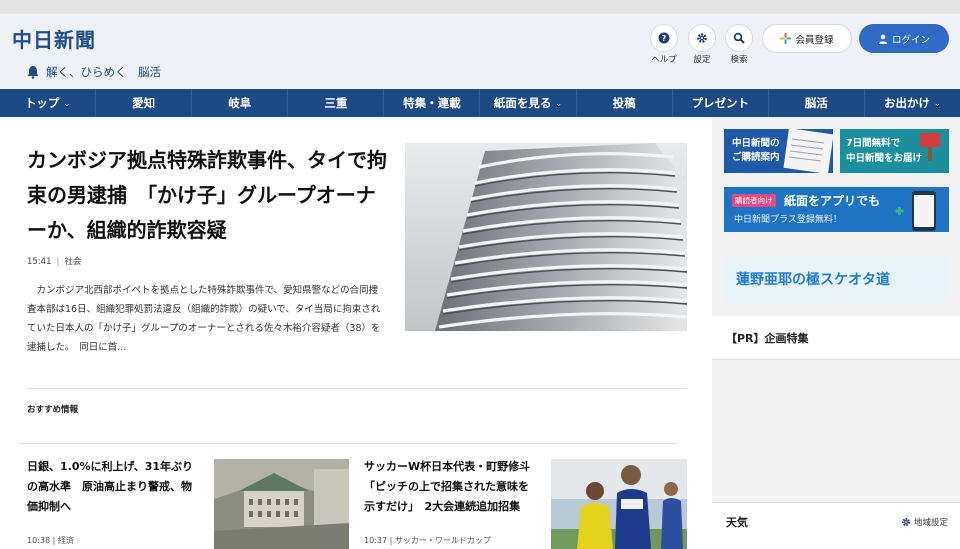 The image size is (960, 549). Describe the element at coordinates (113, 487) in the screenshot. I see `card-headline: 日銀、1.0%に利上げ、31年ぶりの高水準 原油高止まり警戒、物価抑制へ` at that location.